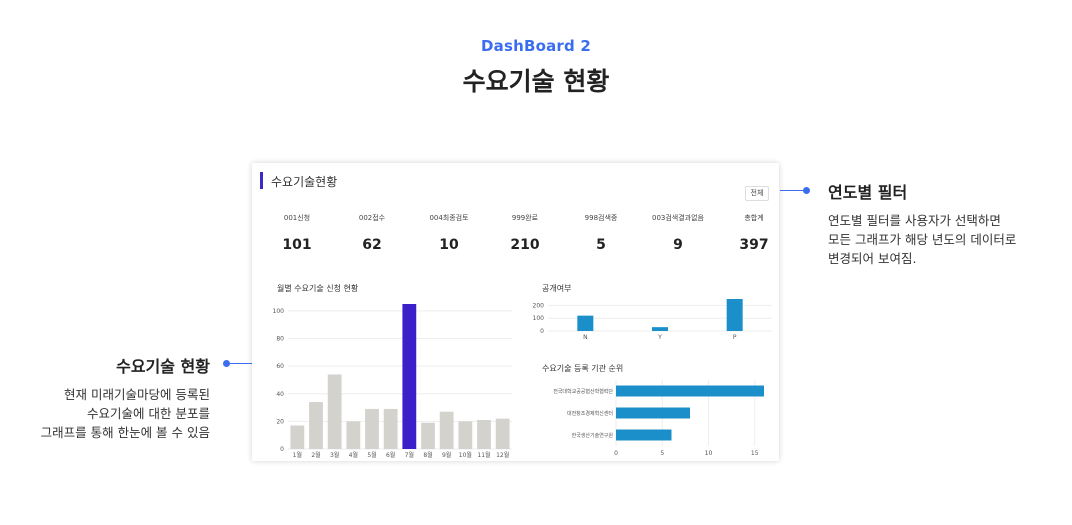  What do you see at coordinates (806, 190) in the screenshot?
I see `filter-callout-dot` at bounding box center [806, 190].